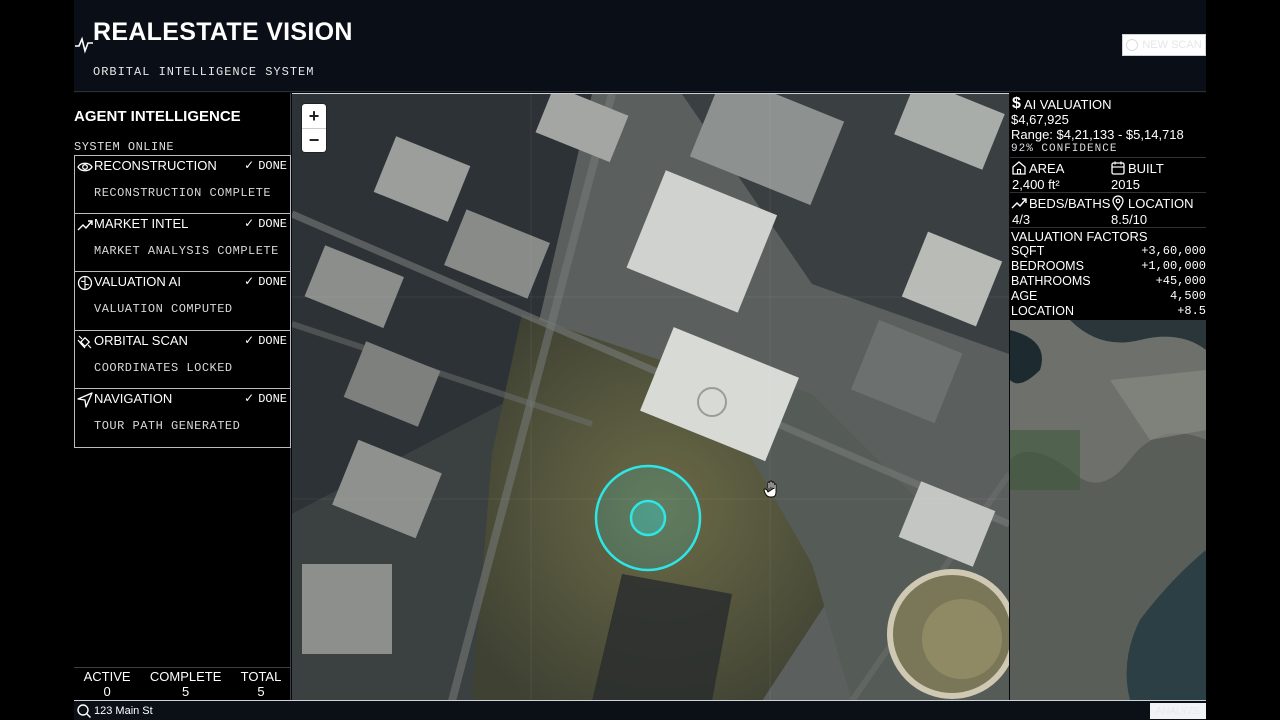 Image resolution: width=1280 pixels, height=720 pixels. Describe the element at coordinates (1051, 281) in the screenshot. I see `factor-name: BATHROOMS` at that location.